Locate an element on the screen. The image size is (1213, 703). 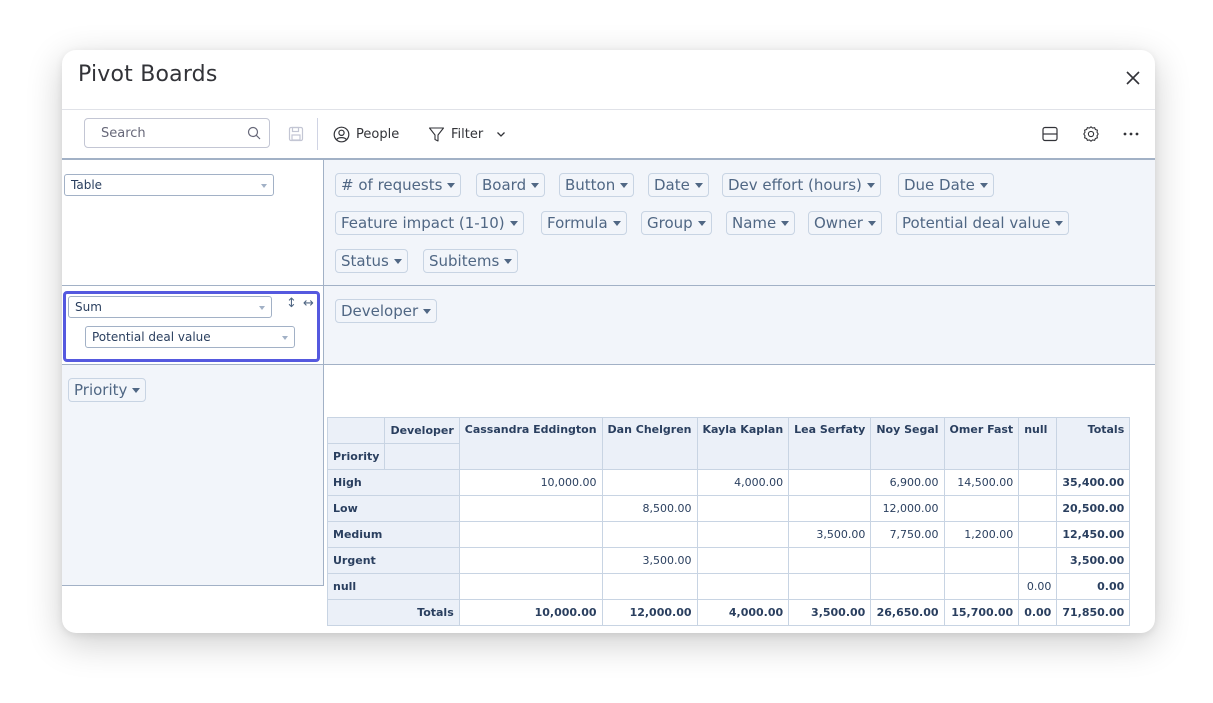
grand-total-cell: 71,850.00 is located at coordinates (1093, 612).